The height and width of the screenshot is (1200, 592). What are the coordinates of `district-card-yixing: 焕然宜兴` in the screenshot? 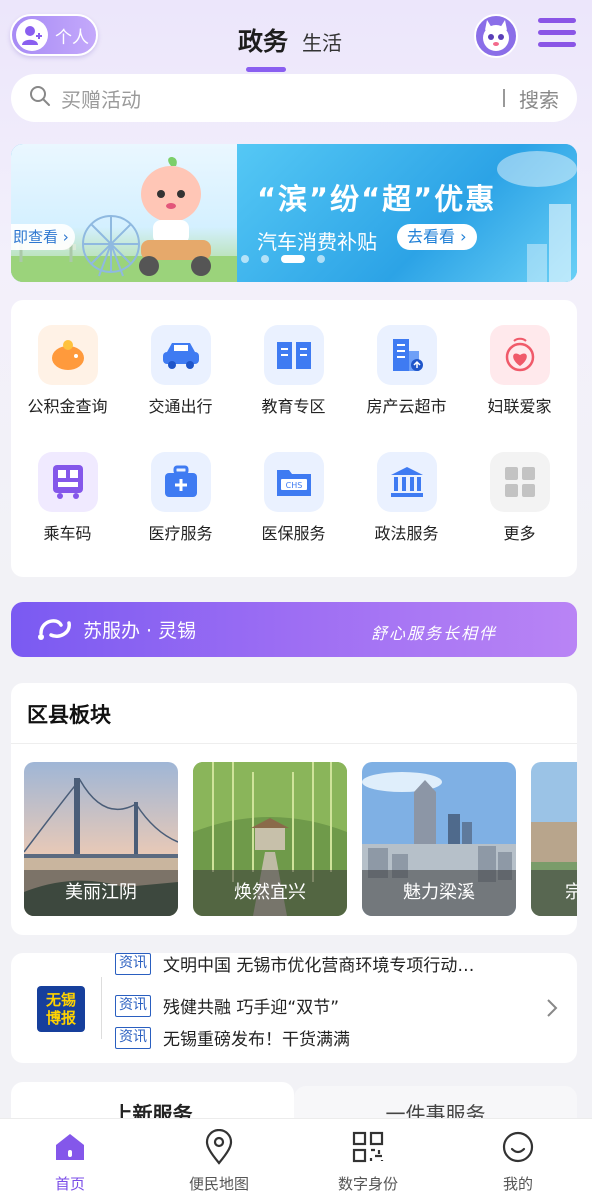 It's located at (270, 839).